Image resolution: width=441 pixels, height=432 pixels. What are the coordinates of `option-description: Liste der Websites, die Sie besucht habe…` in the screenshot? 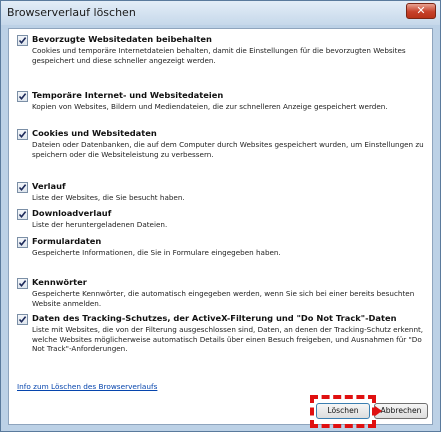 It's located at (108, 197).